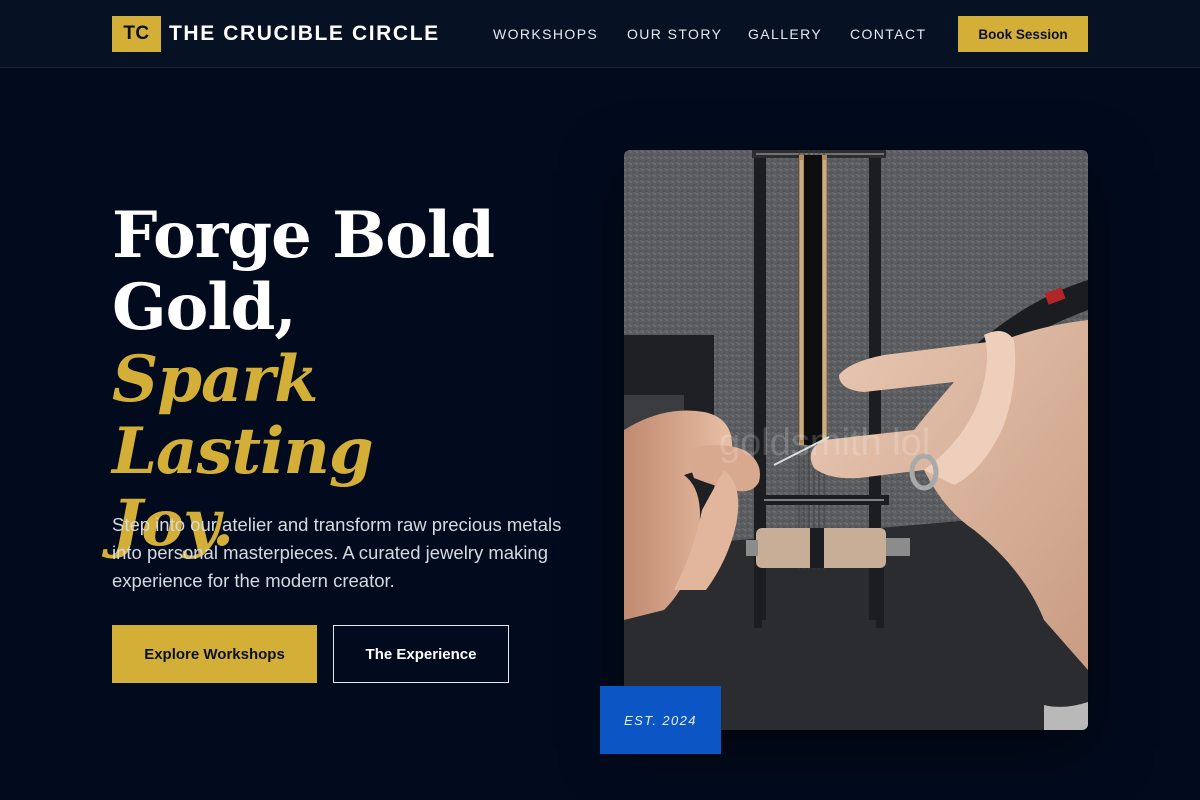 The image size is (1200, 800). What do you see at coordinates (545, 34) in the screenshot?
I see `nav-link-workshops: WORKSHOPS` at bounding box center [545, 34].